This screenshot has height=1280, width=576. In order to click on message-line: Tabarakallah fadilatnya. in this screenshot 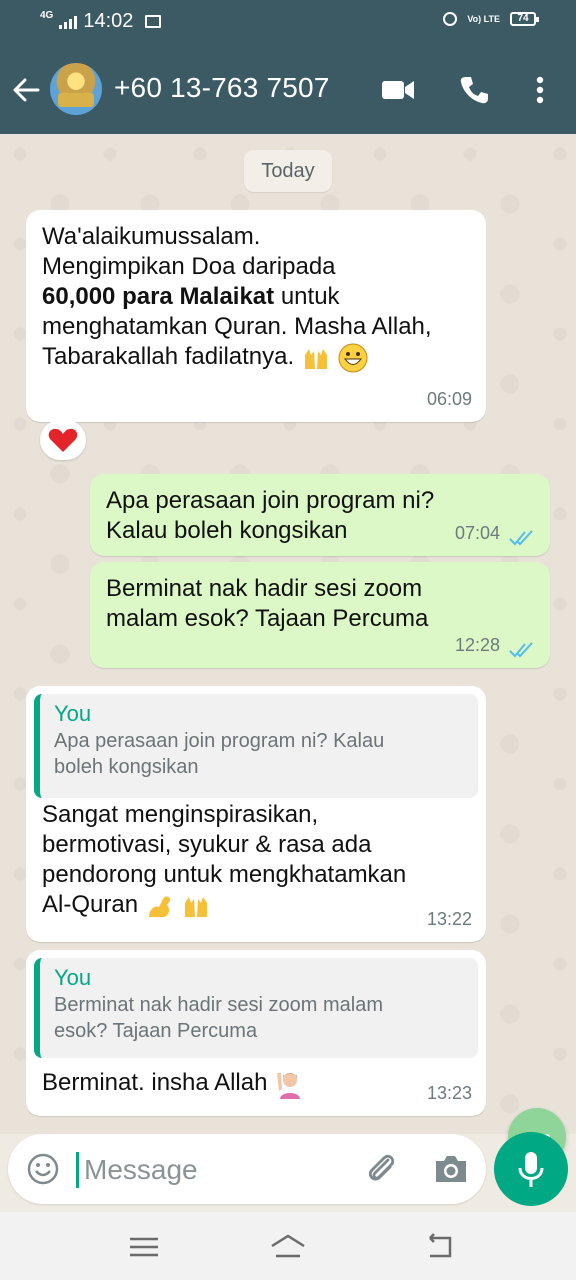, I will do `click(257, 357)`.